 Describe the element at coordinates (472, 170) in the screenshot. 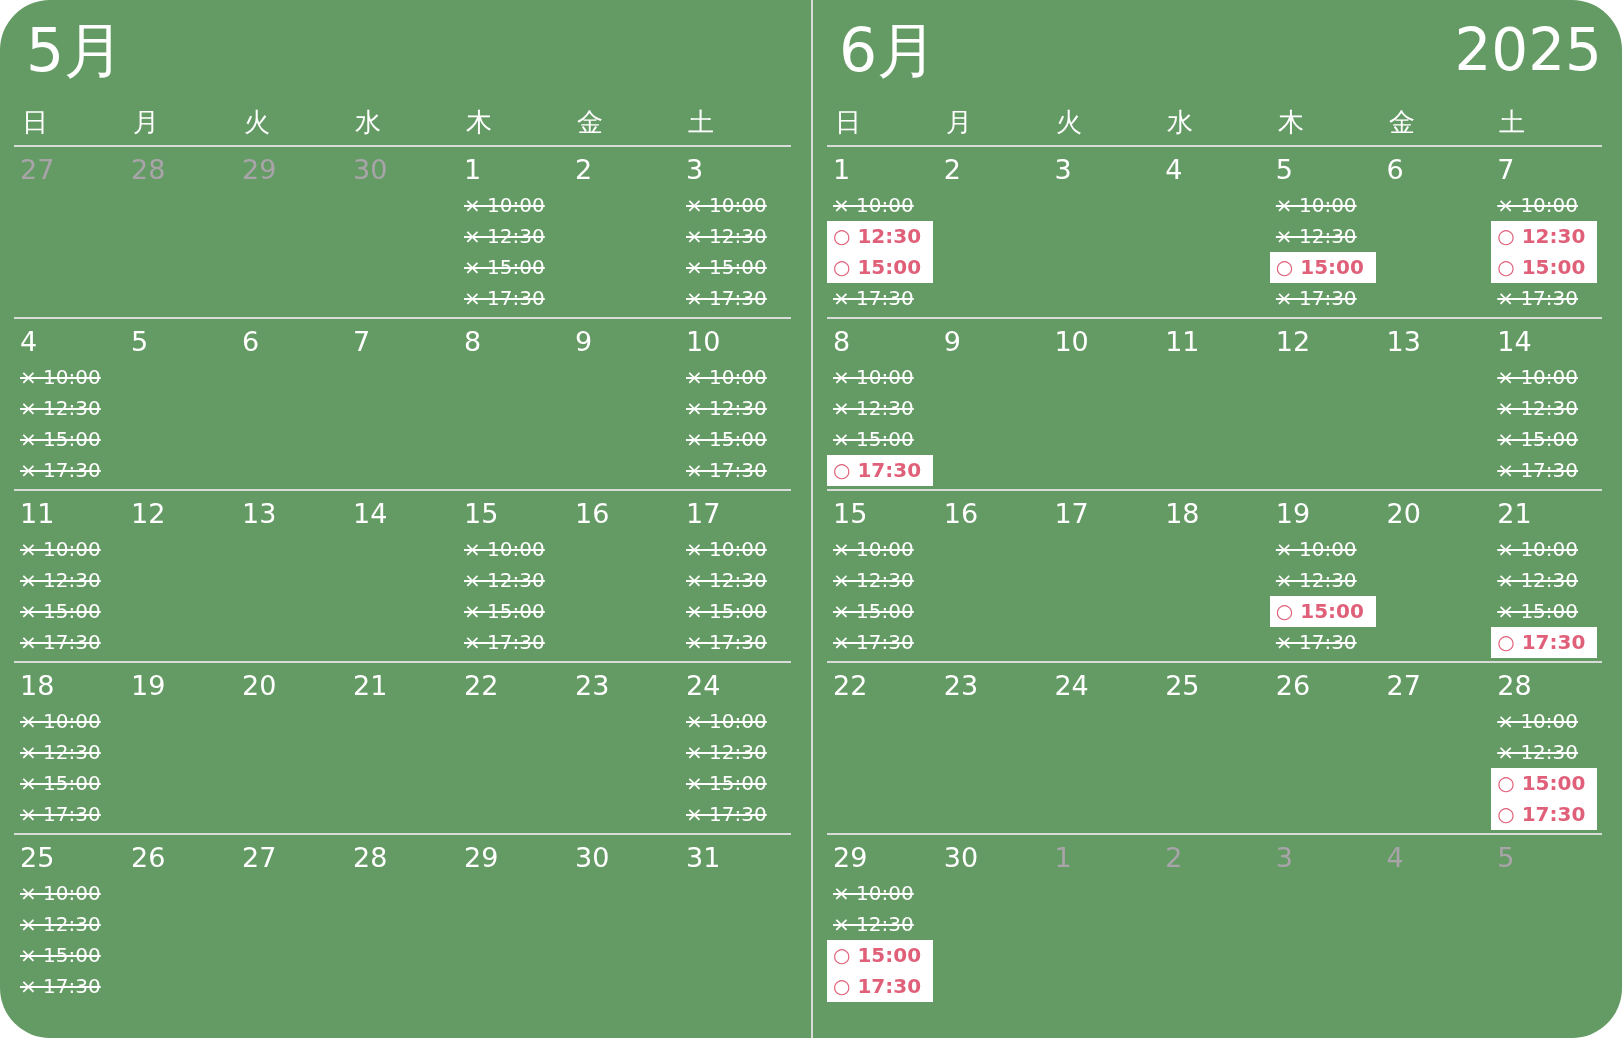

I see `day-number: 1` at that location.